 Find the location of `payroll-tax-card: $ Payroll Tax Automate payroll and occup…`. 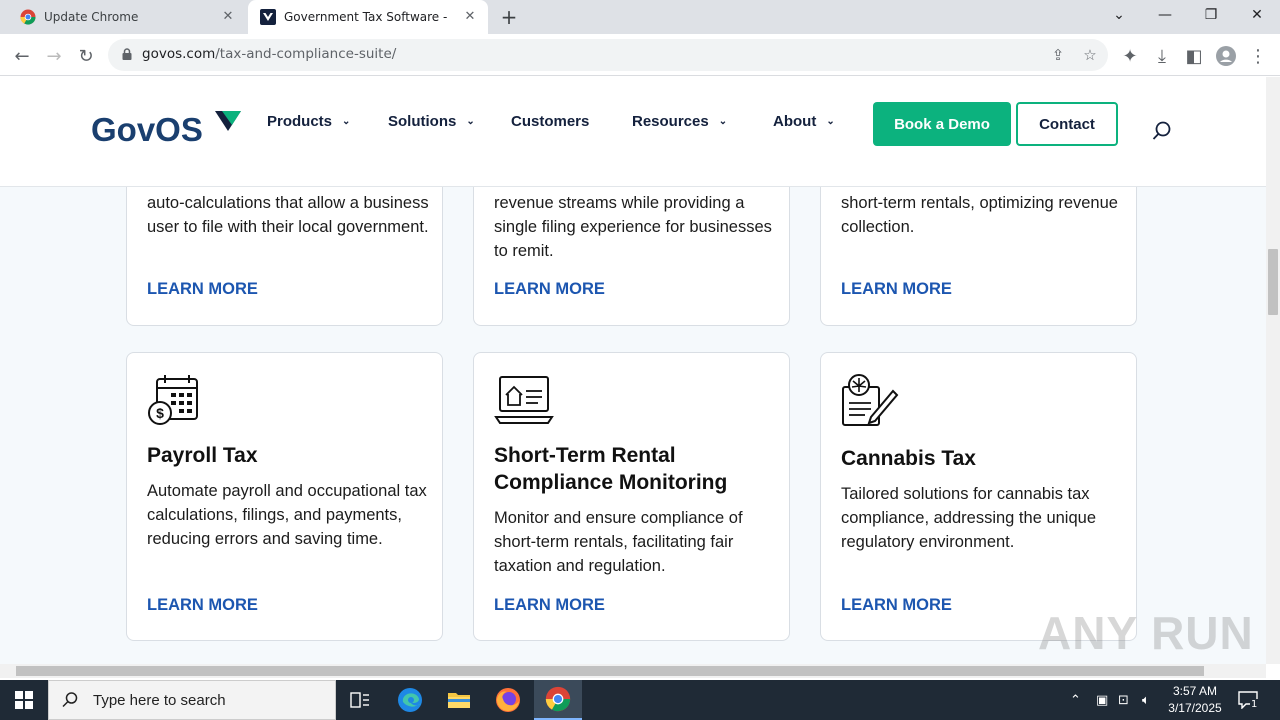

payroll-tax-card: $ Payroll Tax Automate payroll and occup… is located at coordinates (284, 496).